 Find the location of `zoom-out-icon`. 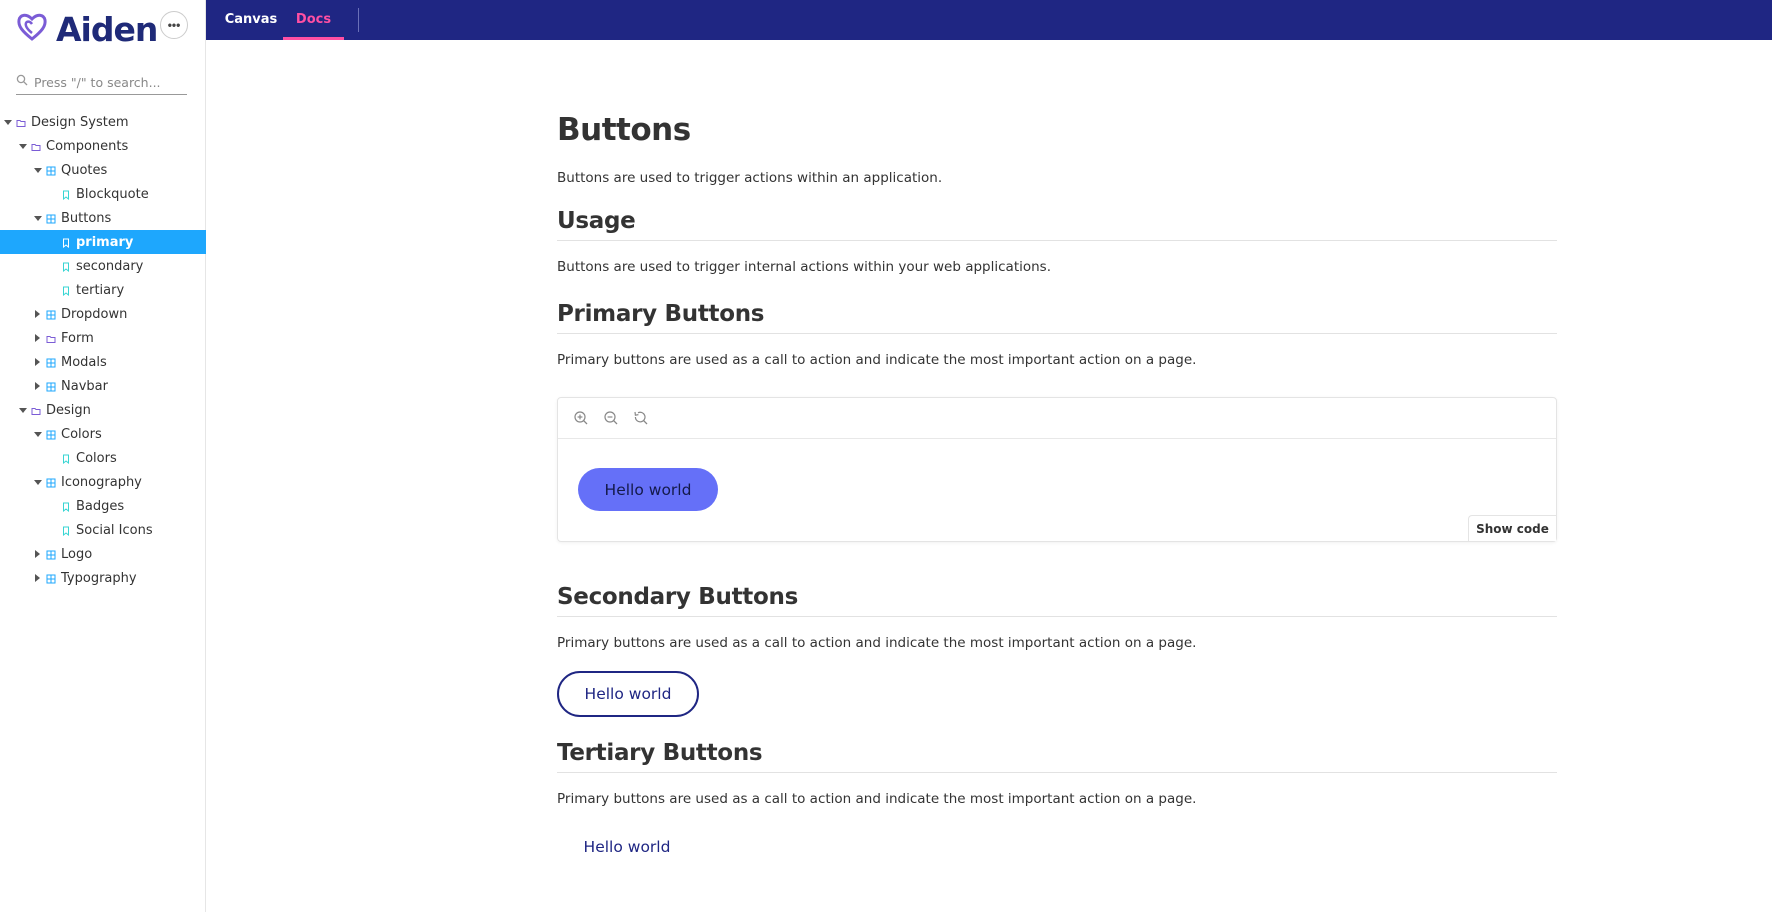

zoom-out-icon is located at coordinates (611, 418).